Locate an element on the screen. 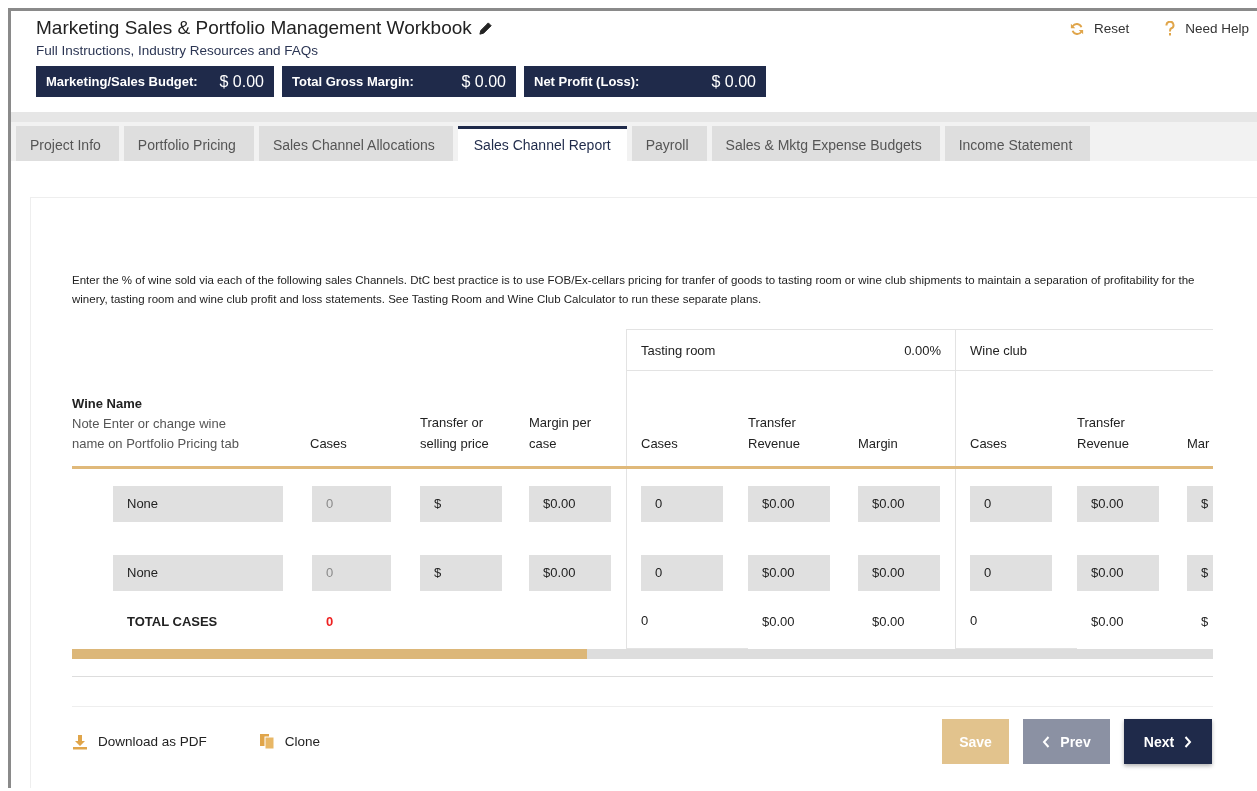  download-icon is located at coordinates (80, 741).